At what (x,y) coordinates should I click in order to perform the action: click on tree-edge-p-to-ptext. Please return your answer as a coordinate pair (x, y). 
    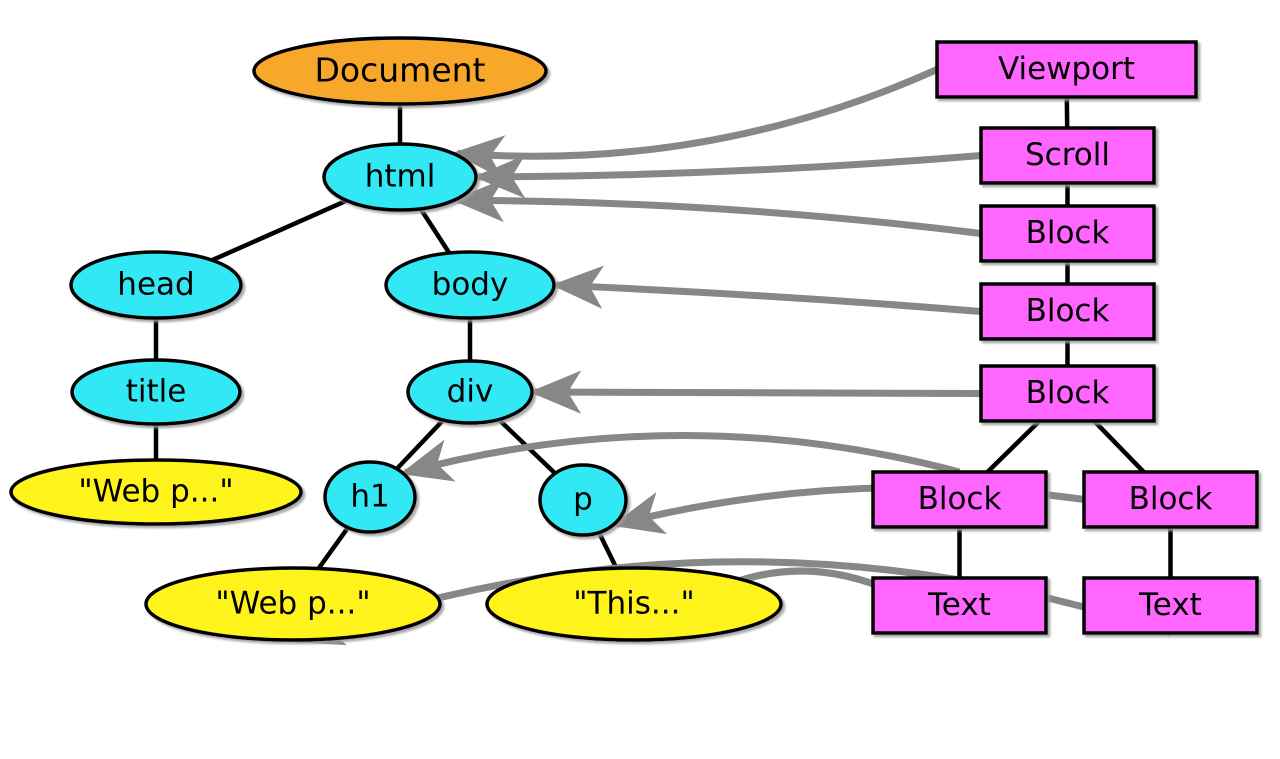
    Looking at the image, I should click on (607, 550).